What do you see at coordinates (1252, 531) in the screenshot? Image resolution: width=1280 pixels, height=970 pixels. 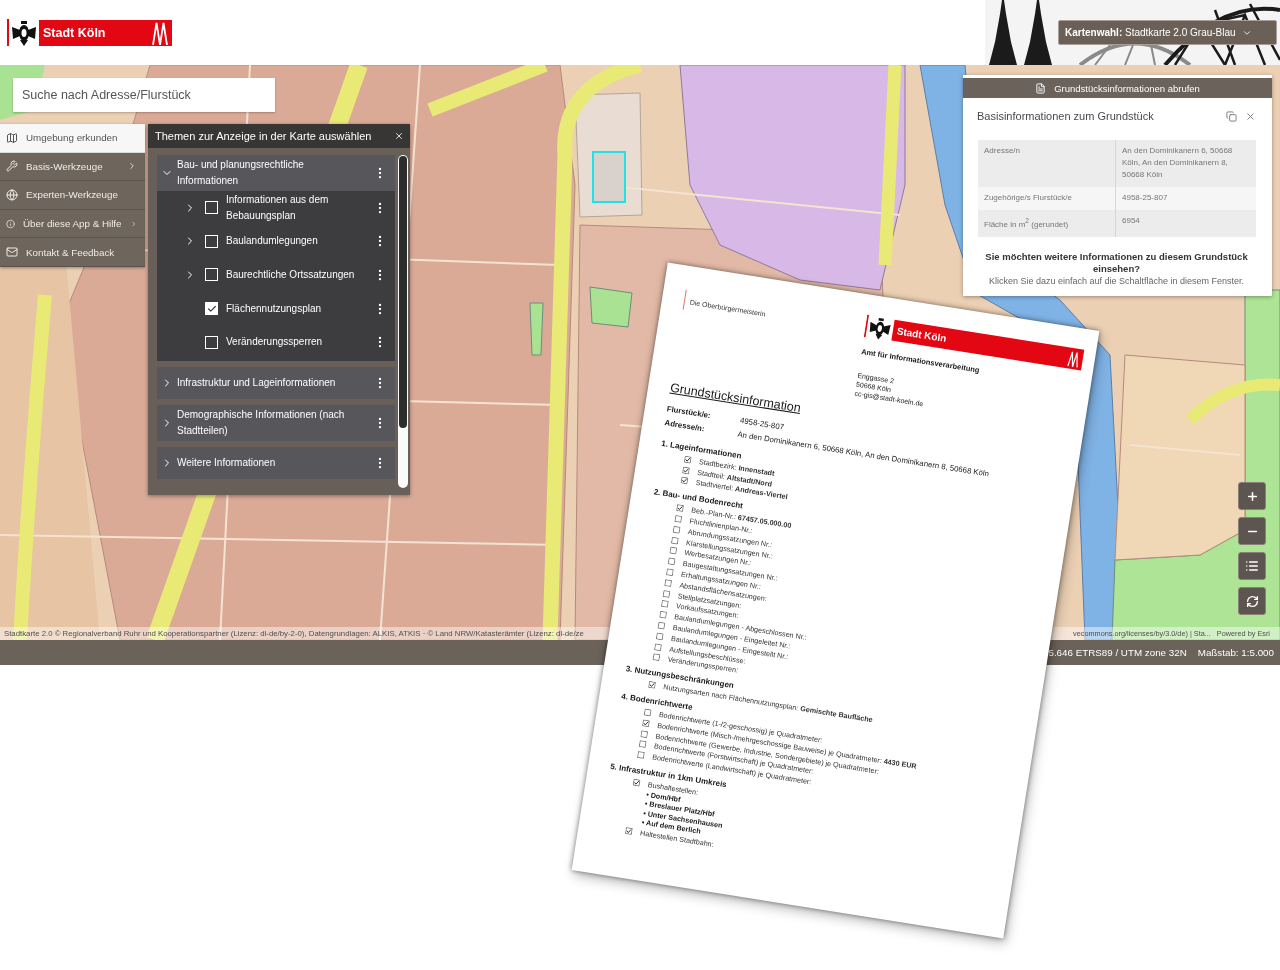 I see `zoom-out-button` at bounding box center [1252, 531].